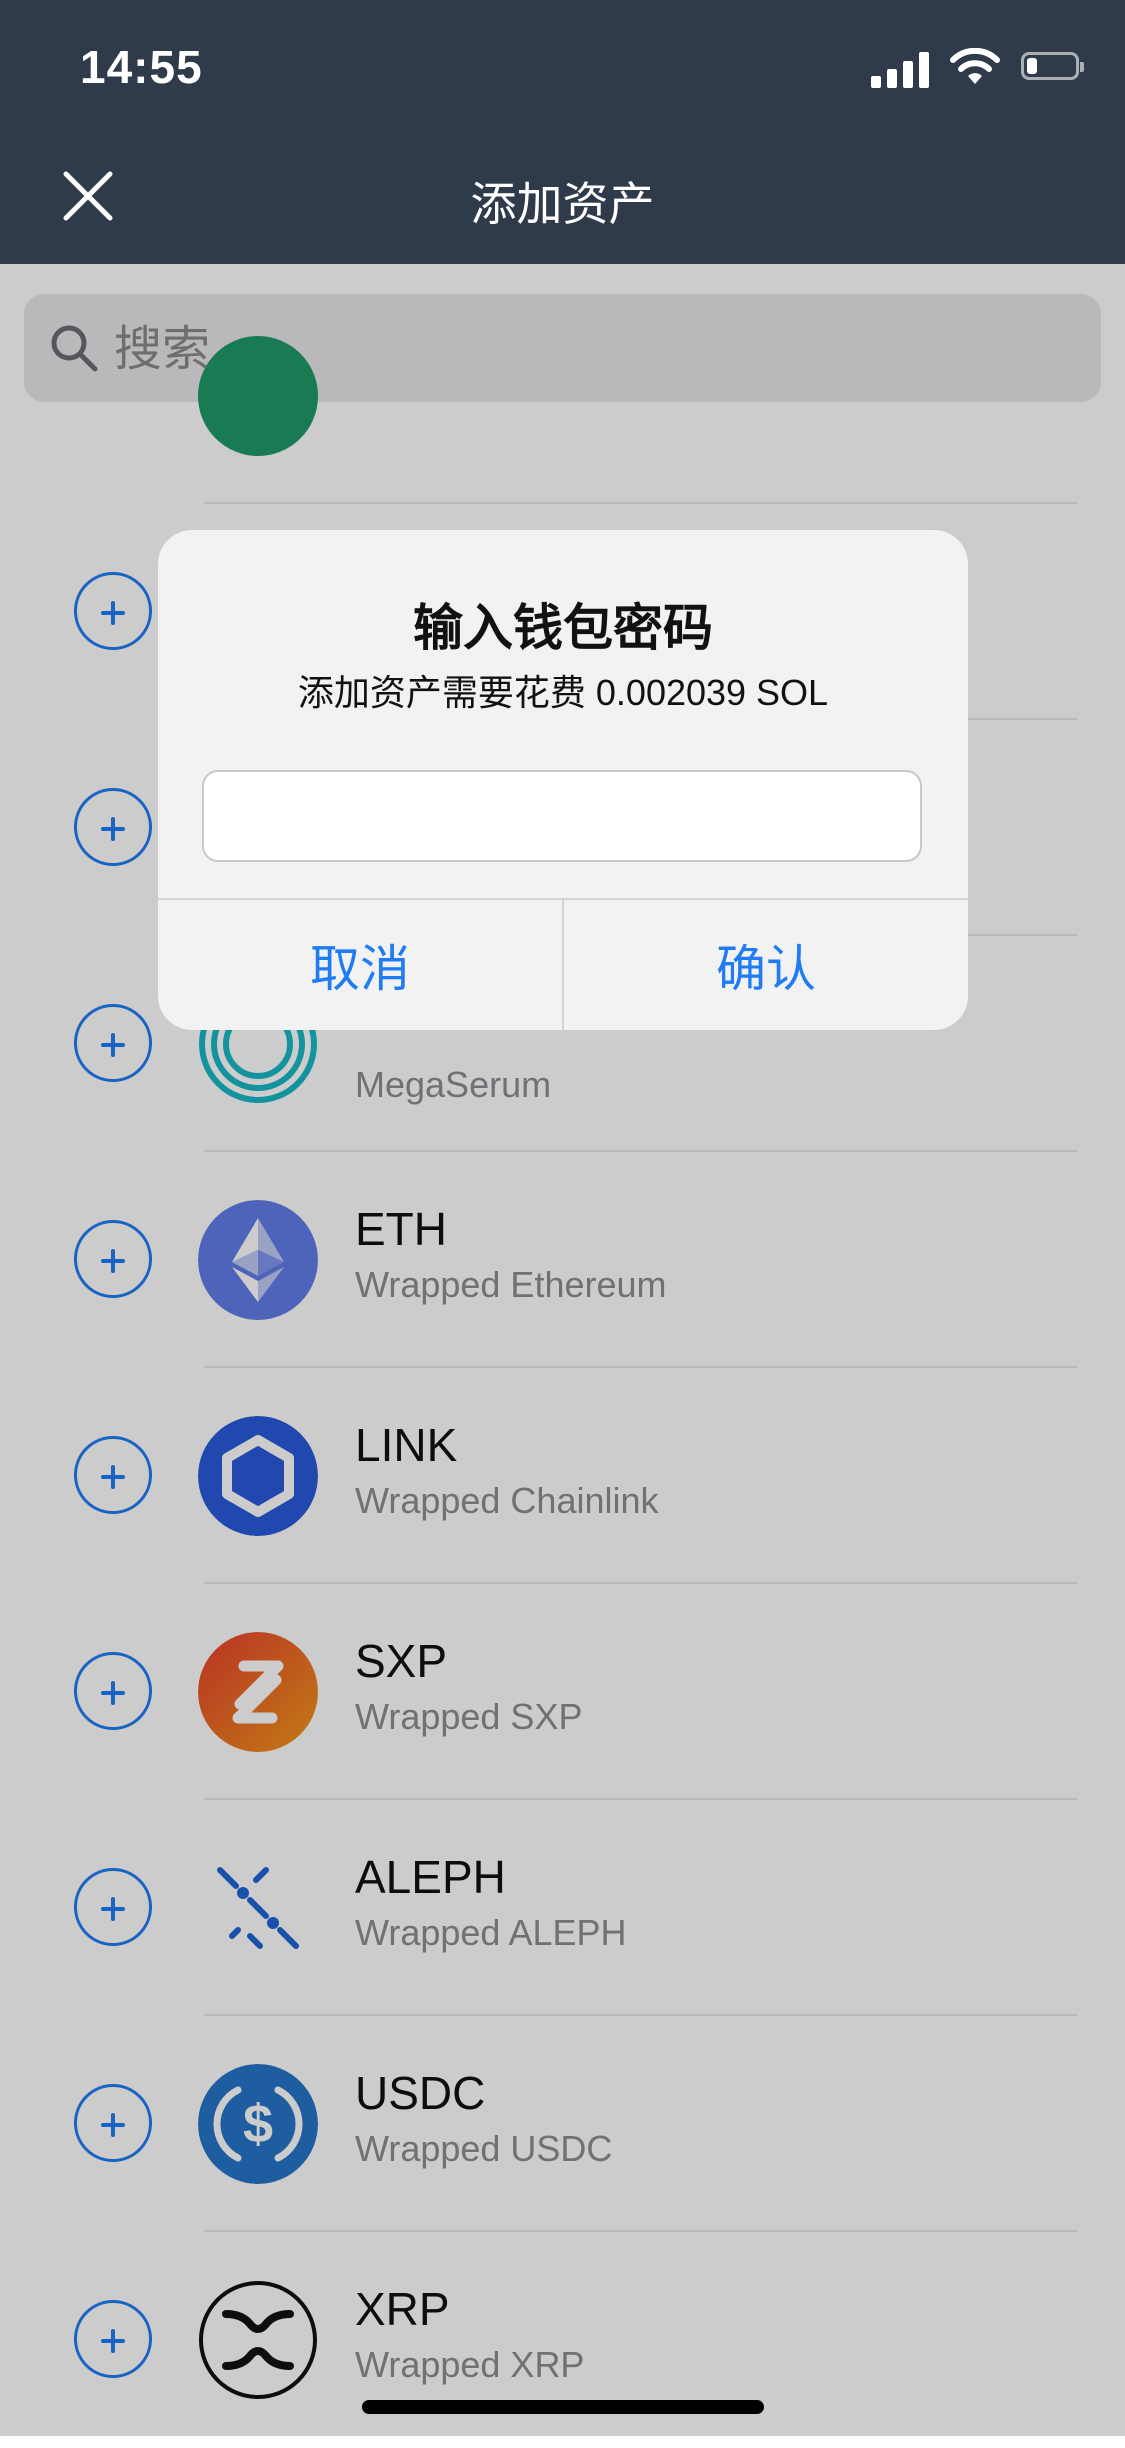 This screenshot has width=1125, height=2448. What do you see at coordinates (563, 2407) in the screenshot?
I see `home-indicator` at bounding box center [563, 2407].